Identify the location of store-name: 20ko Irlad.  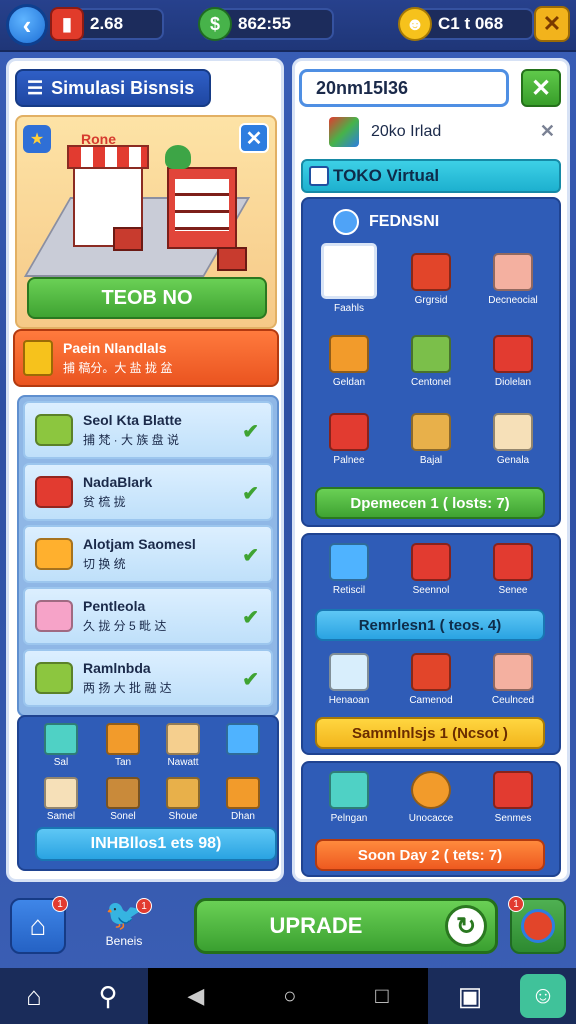
(406, 131).